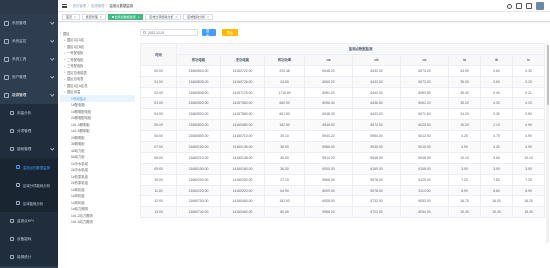 Image resolution: width=550 pixels, height=268 pixels. Describe the element at coordinates (328, 103) in the screenshot. I see `value-cell: 6056.30` at that location.